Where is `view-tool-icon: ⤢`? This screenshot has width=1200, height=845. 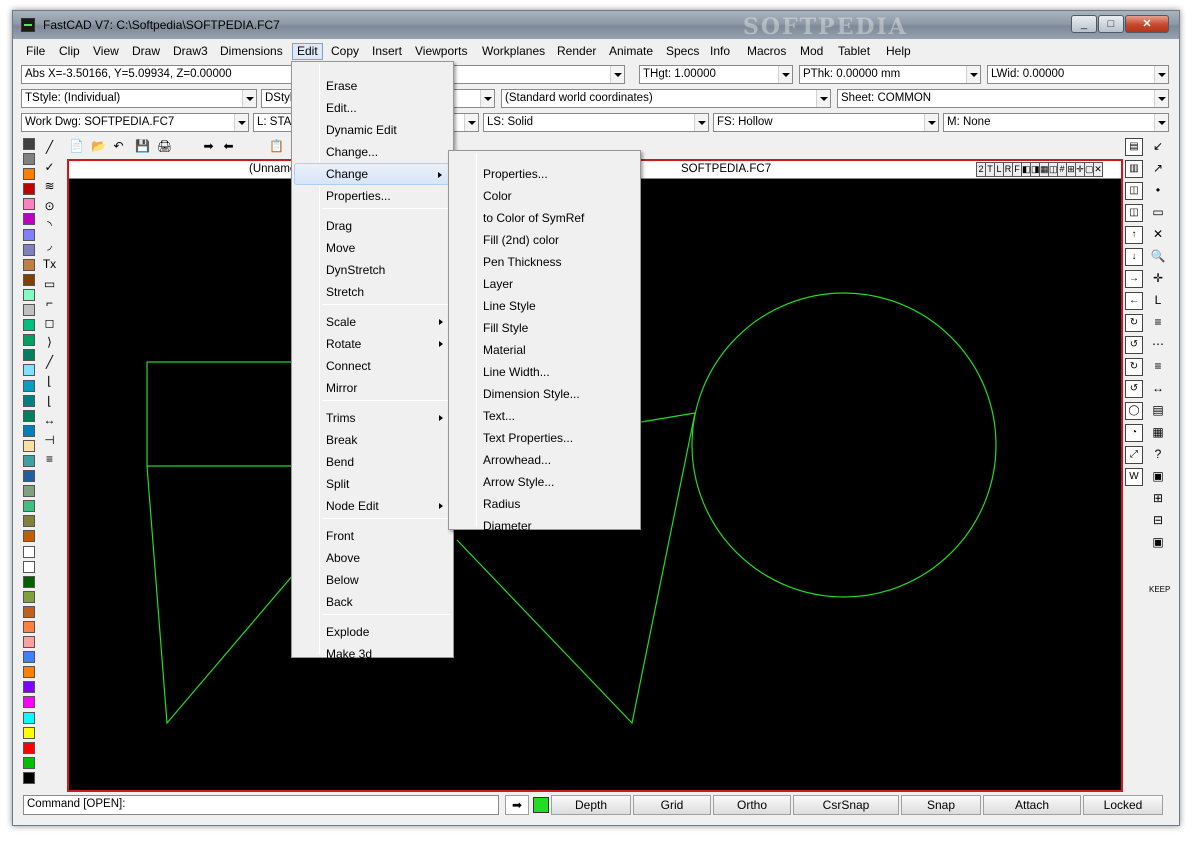 view-tool-icon: ⤢ is located at coordinates (1134, 455).